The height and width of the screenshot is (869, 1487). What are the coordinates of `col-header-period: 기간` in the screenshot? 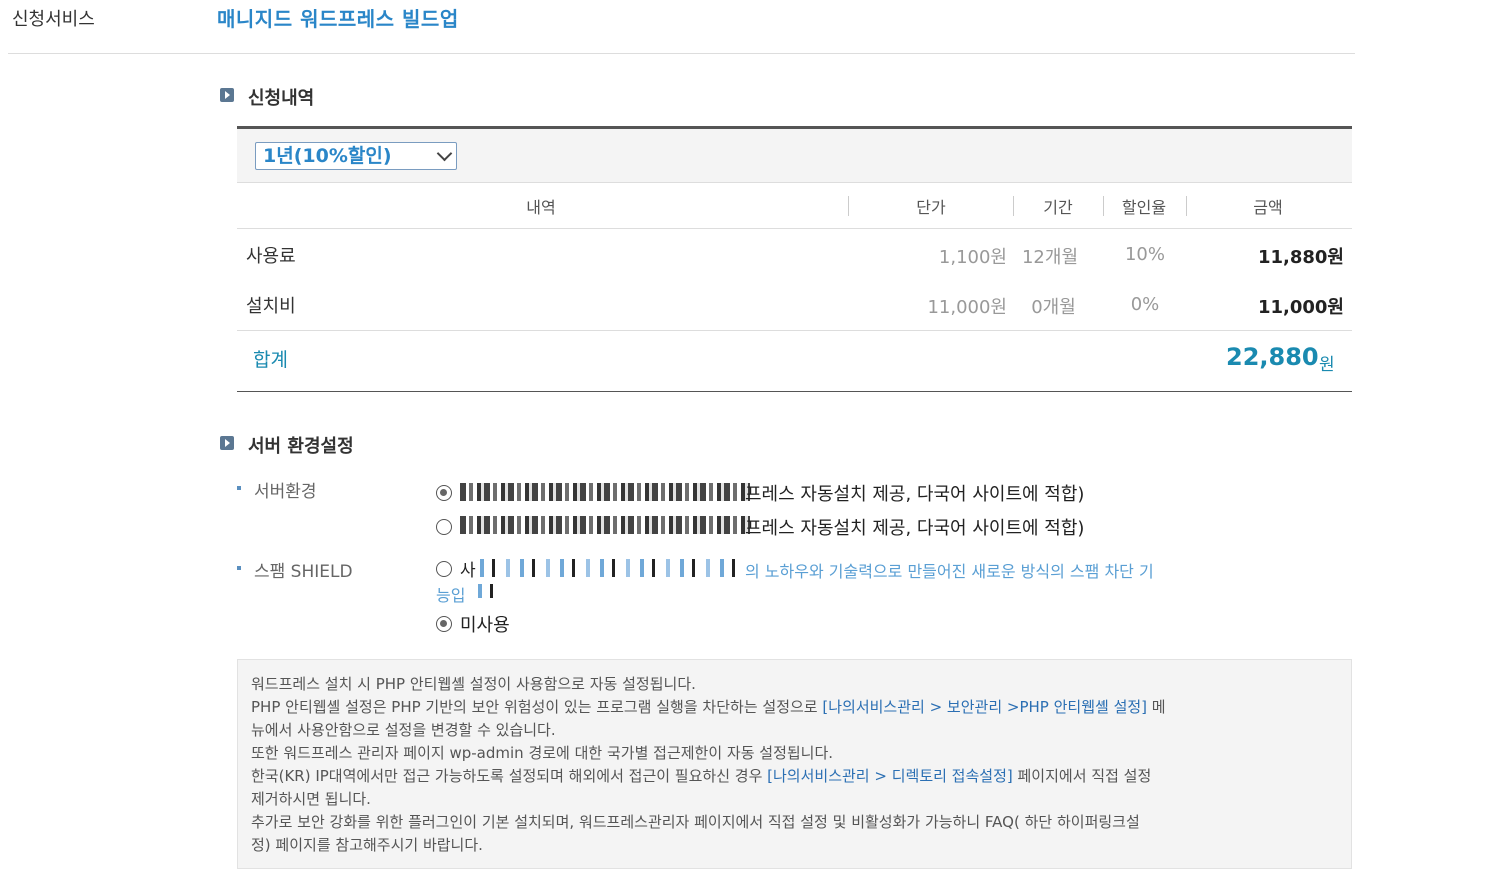 It's located at (1058, 207).